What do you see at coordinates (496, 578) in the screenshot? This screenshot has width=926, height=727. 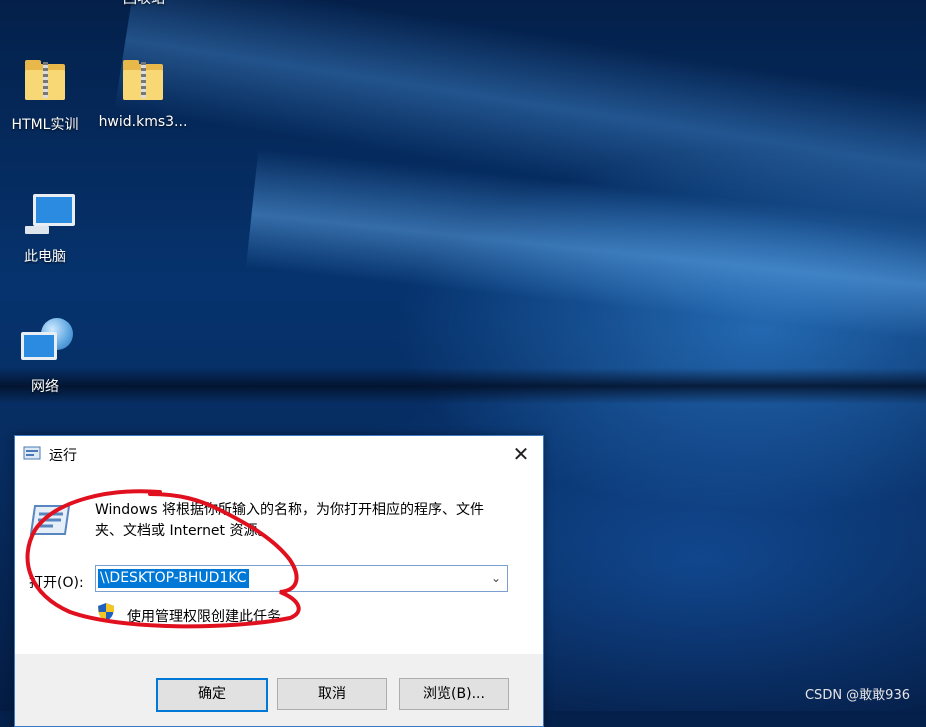 I see `chevron-down-icon: ⌄` at bounding box center [496, 578].